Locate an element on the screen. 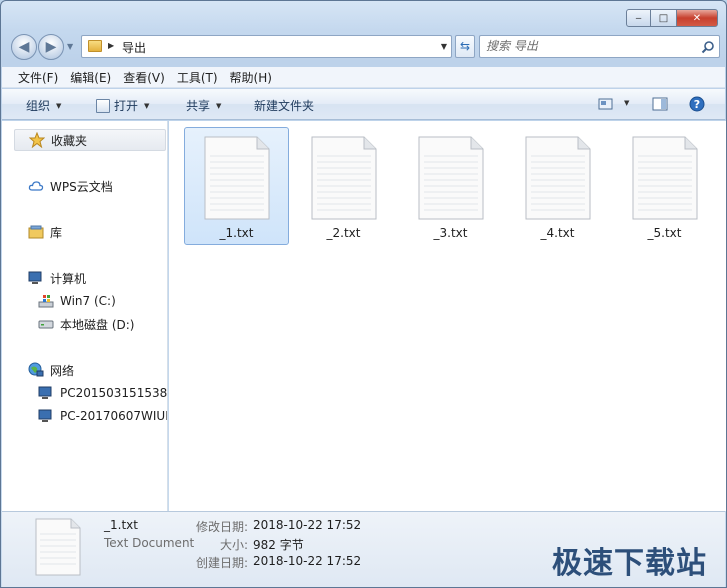  nav-network: 网络 is located at coordinates (51, 370).